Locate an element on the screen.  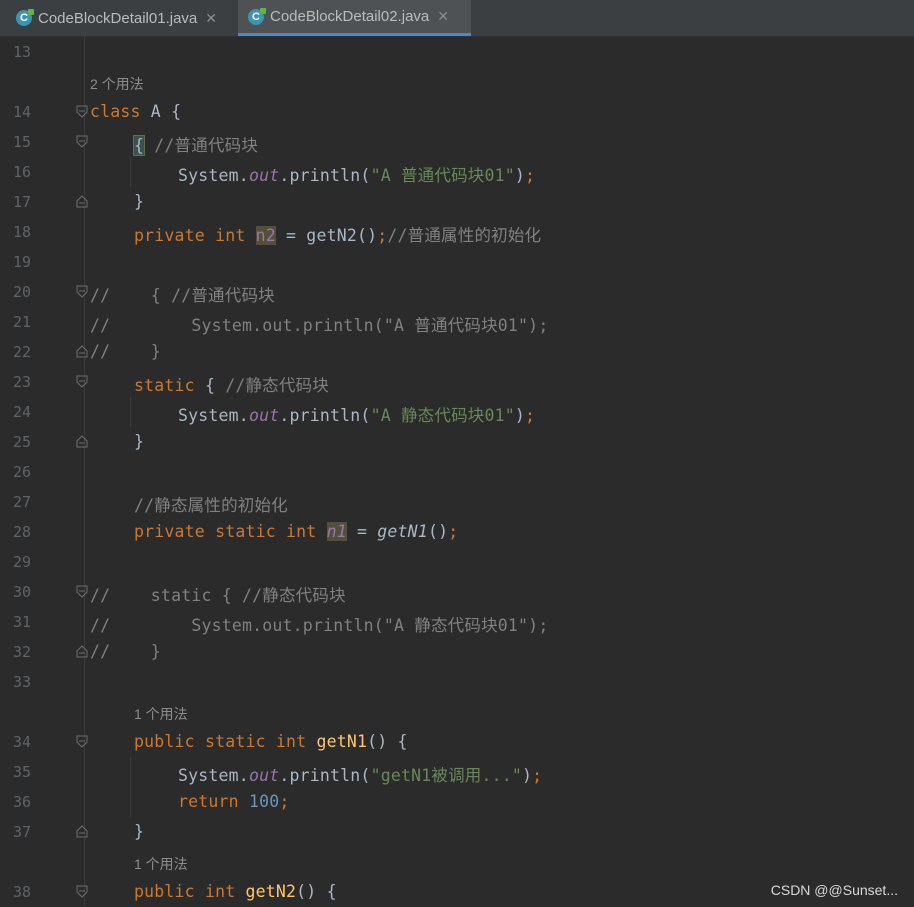
code-text: private int n2 = getN2();//普通属性的初始化 is located at coordinates (337, 234).